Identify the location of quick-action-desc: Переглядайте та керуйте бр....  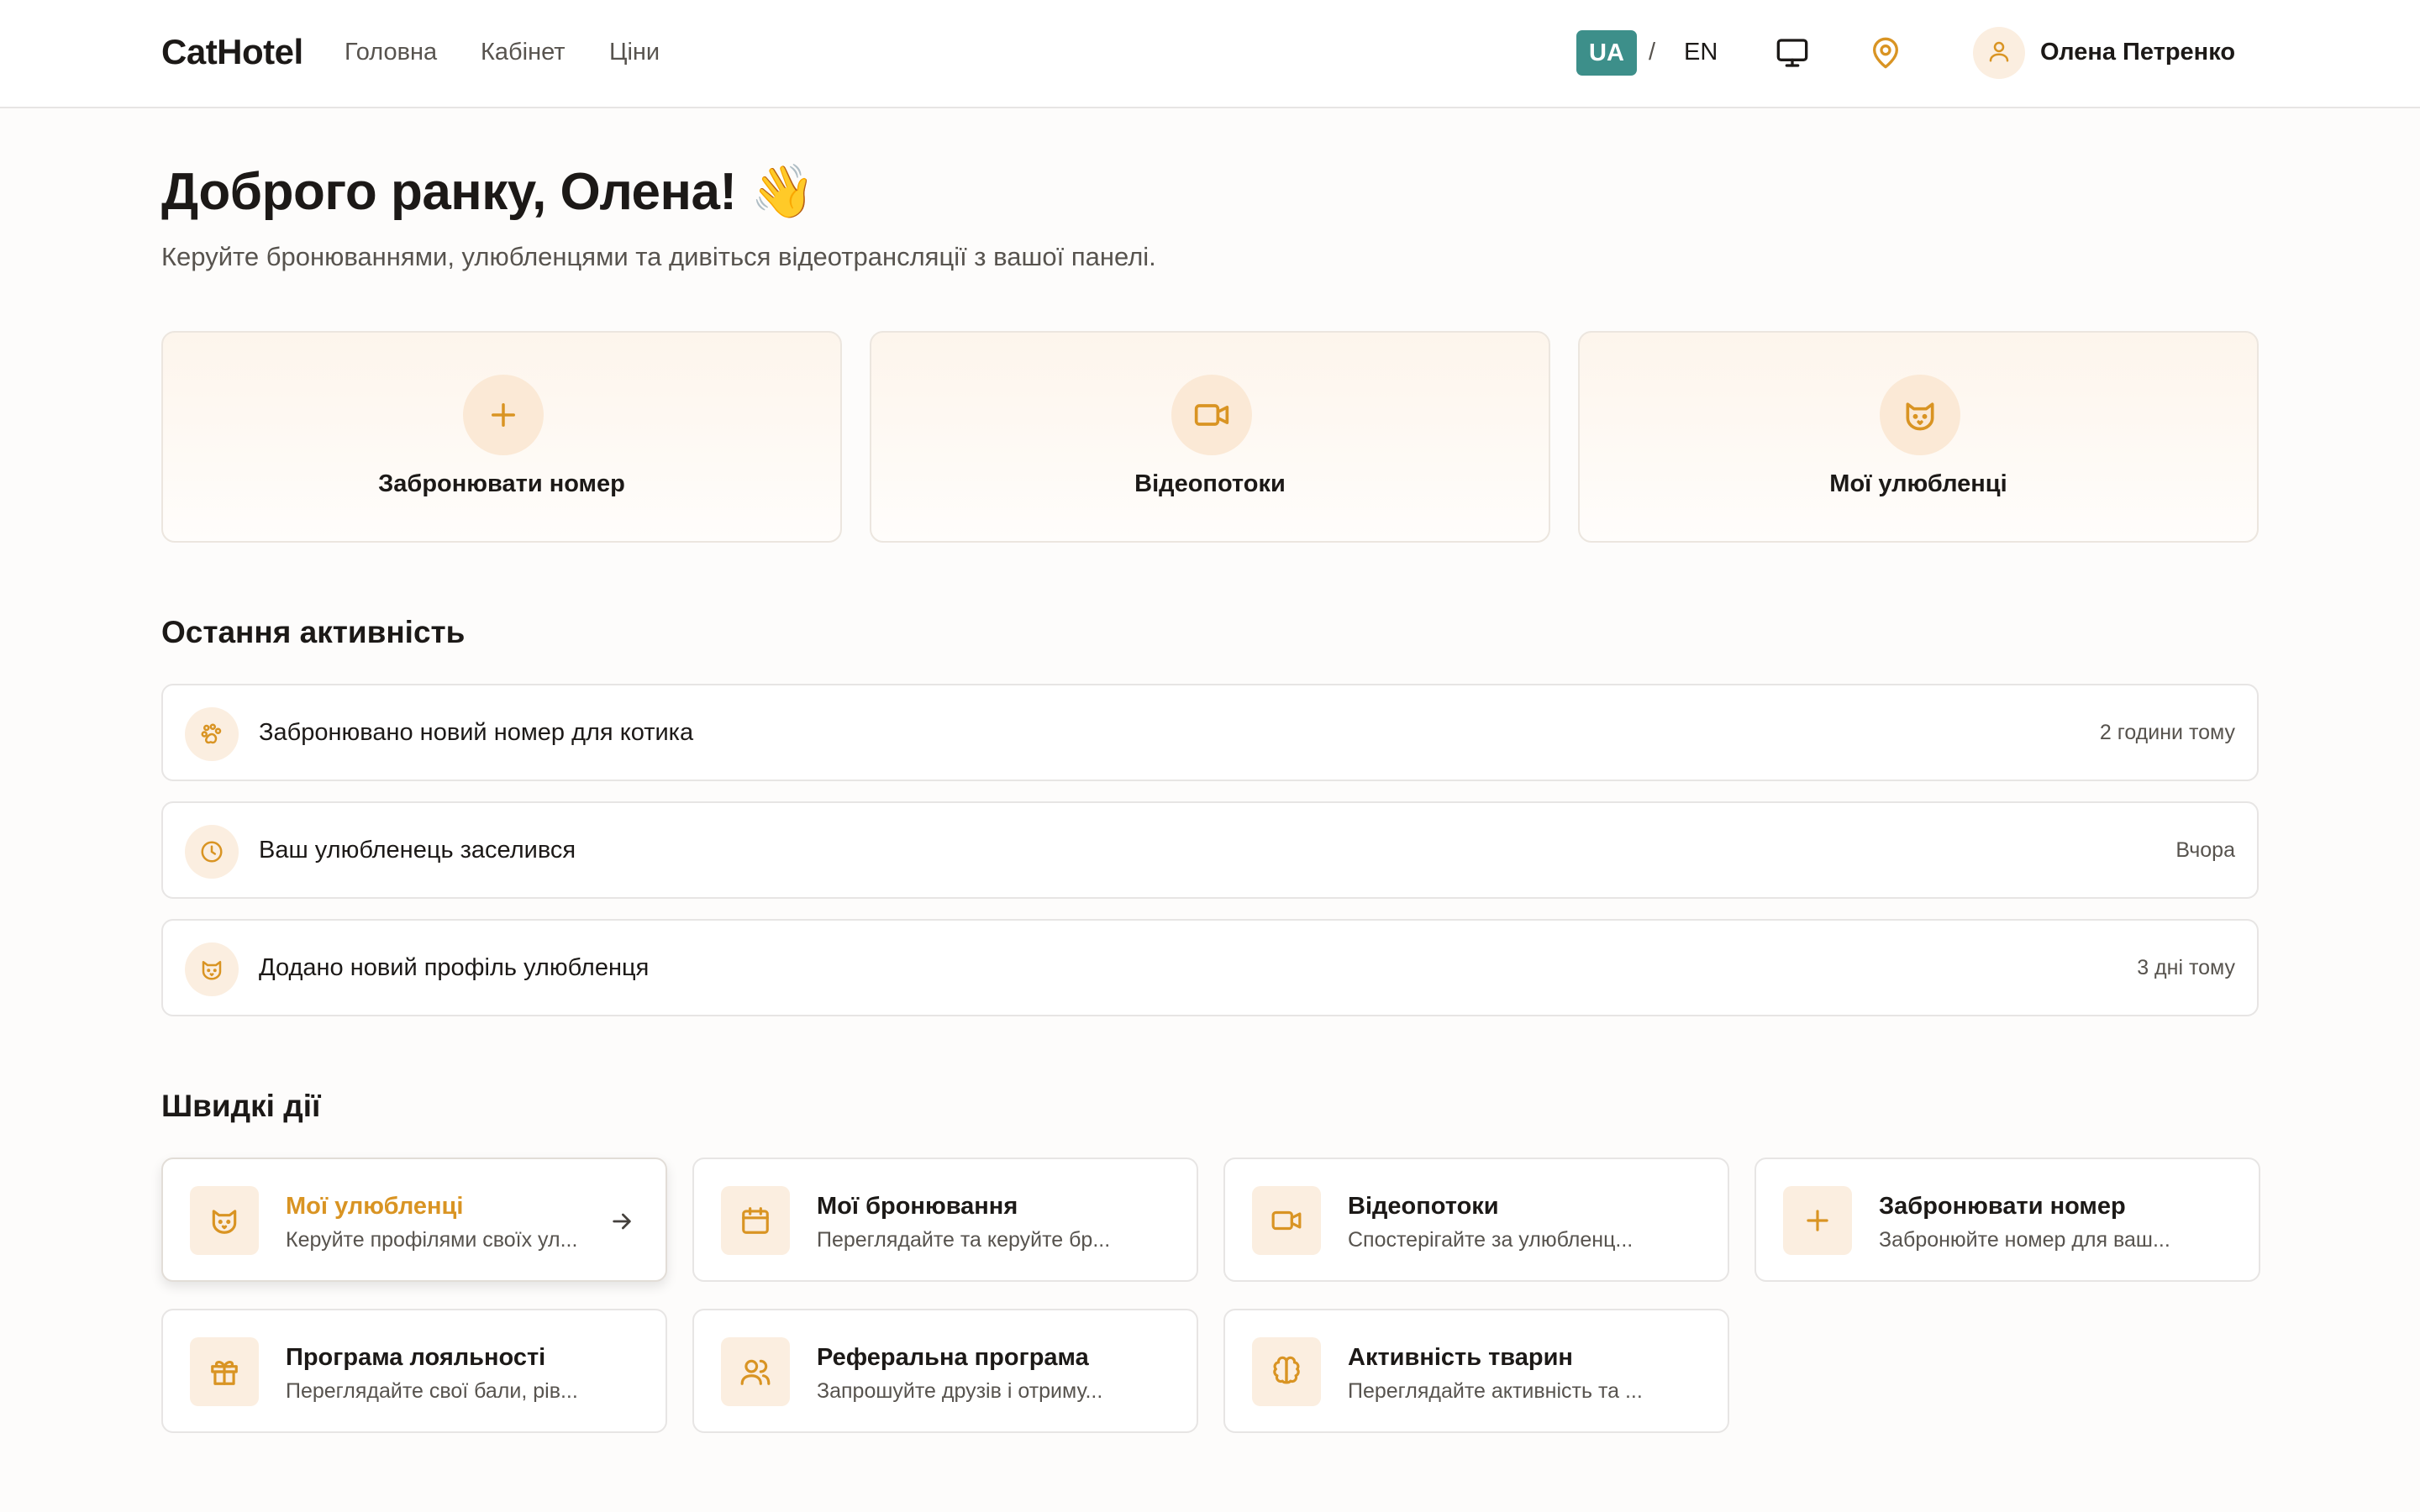
(964, 1240).